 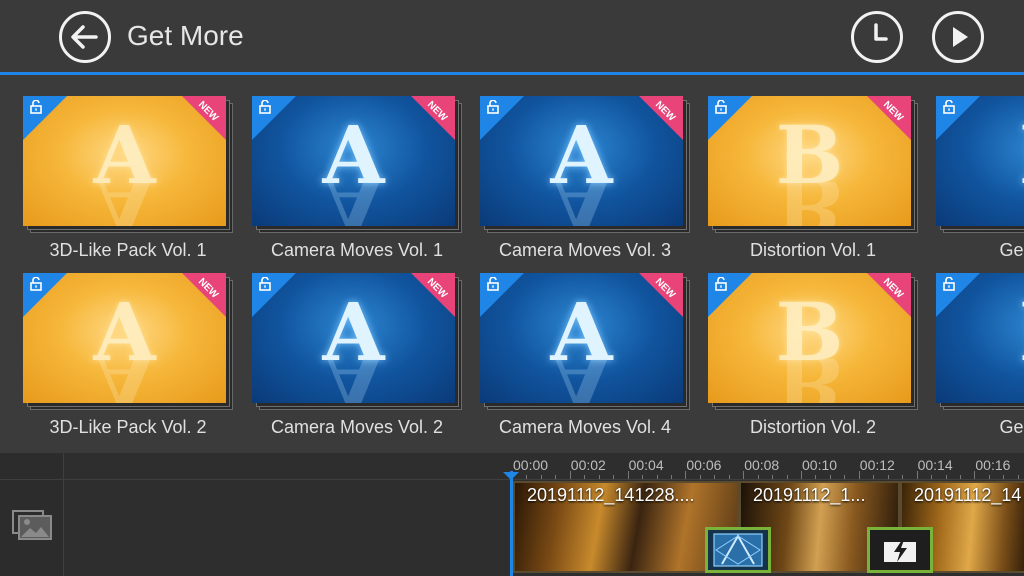 I want to click on pack-card: AANEW 3D-Like Pack Vol. 1, so click(x=128, y=178).